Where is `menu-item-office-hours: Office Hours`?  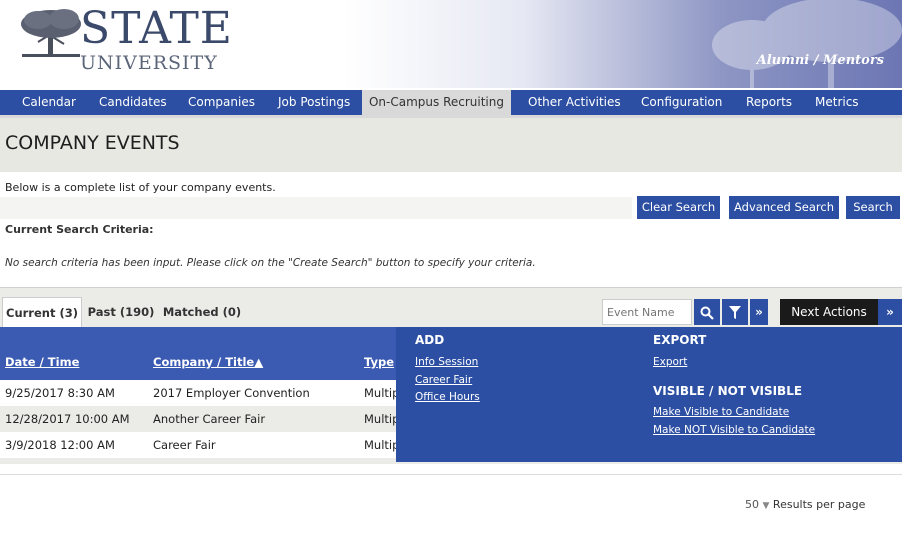
menu-item-office-hours: Office Hours is located at coordinates (447, 397).